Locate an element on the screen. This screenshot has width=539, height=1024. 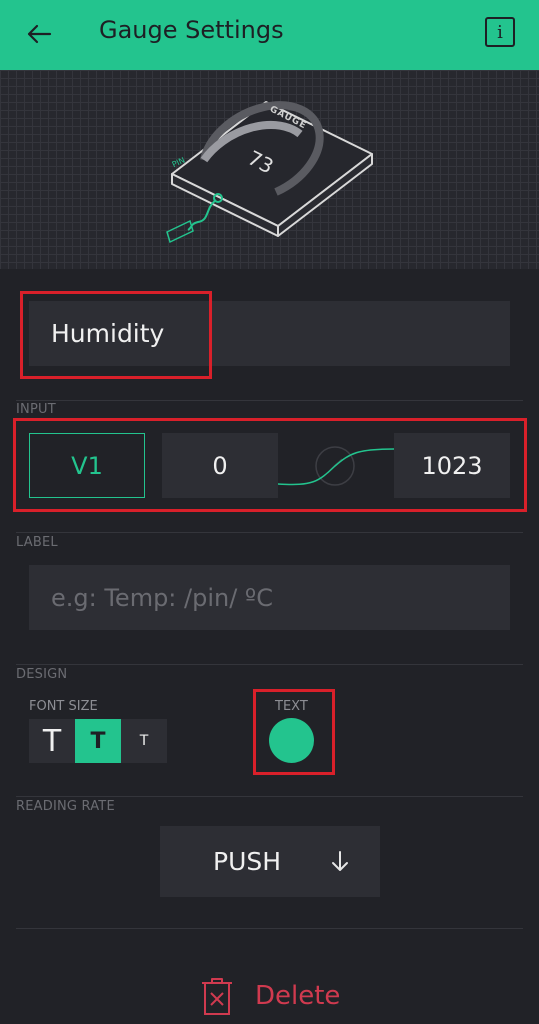
widget-name-input: Humidity is located at coordinates (269, 333).